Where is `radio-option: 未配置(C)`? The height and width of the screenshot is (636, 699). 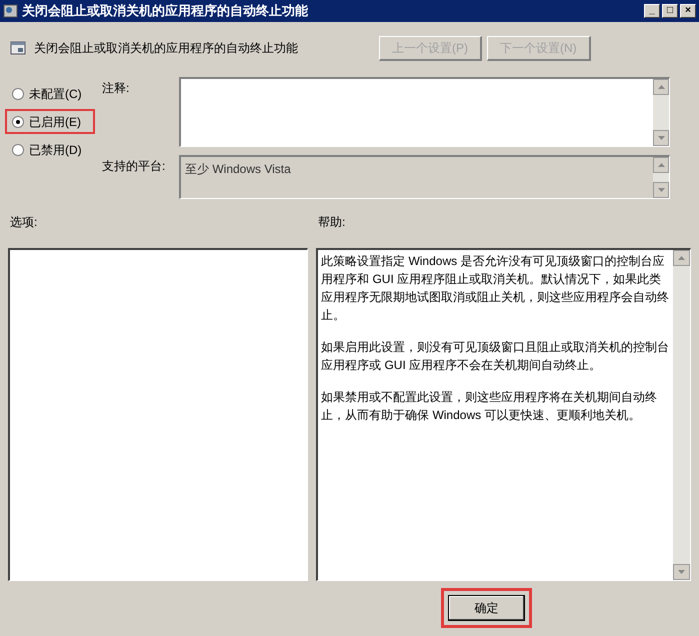
radio-option: 未配置(C) is located at coordinates (47, 93).